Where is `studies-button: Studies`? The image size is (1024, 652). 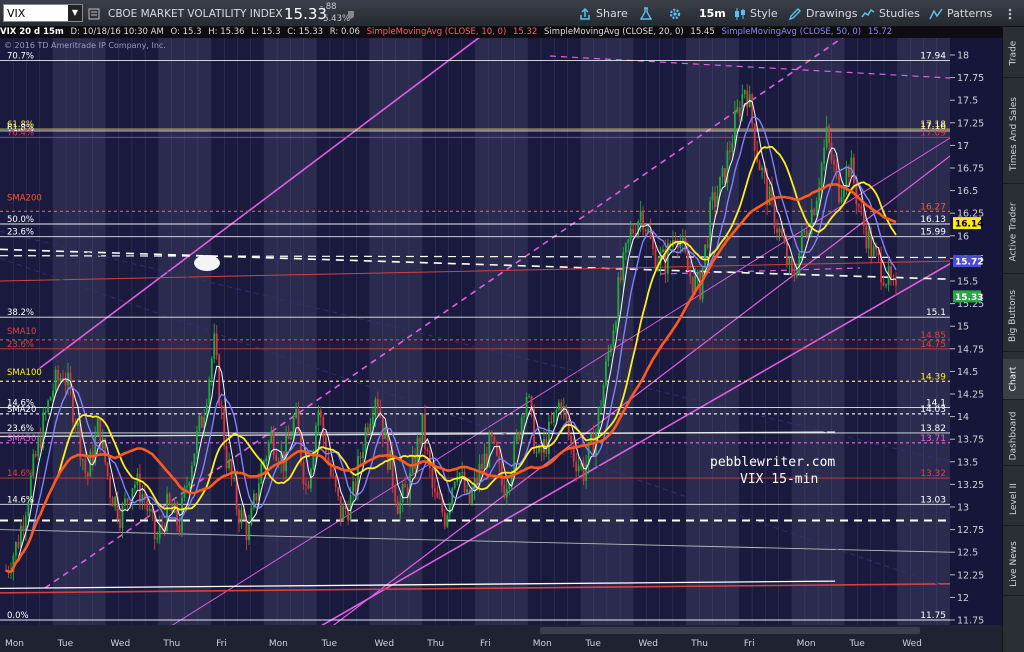 studies-button: Studies is located at coordinates (890, 13).